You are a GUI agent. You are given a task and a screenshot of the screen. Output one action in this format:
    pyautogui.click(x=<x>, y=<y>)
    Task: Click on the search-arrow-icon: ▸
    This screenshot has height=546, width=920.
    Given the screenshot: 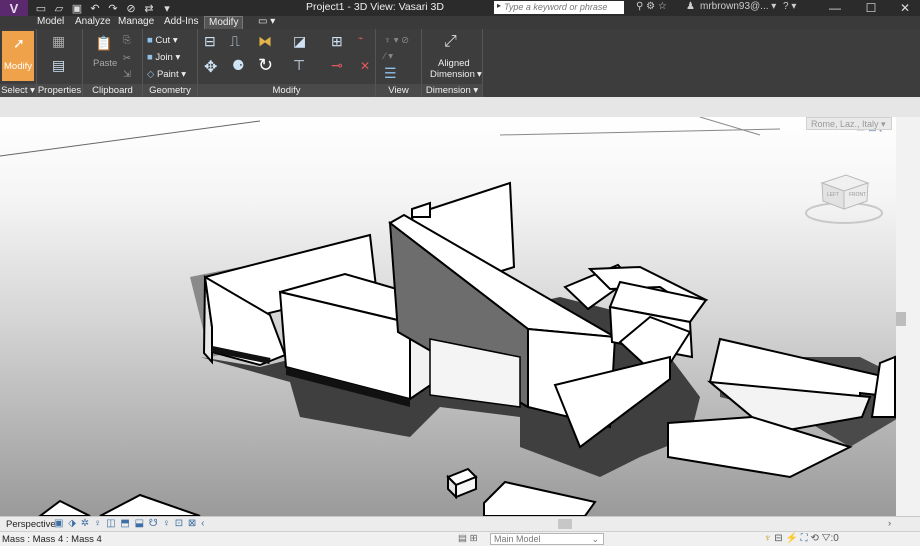 What is the action you would take?
    pyautogui.click(x=499, y=5)
    